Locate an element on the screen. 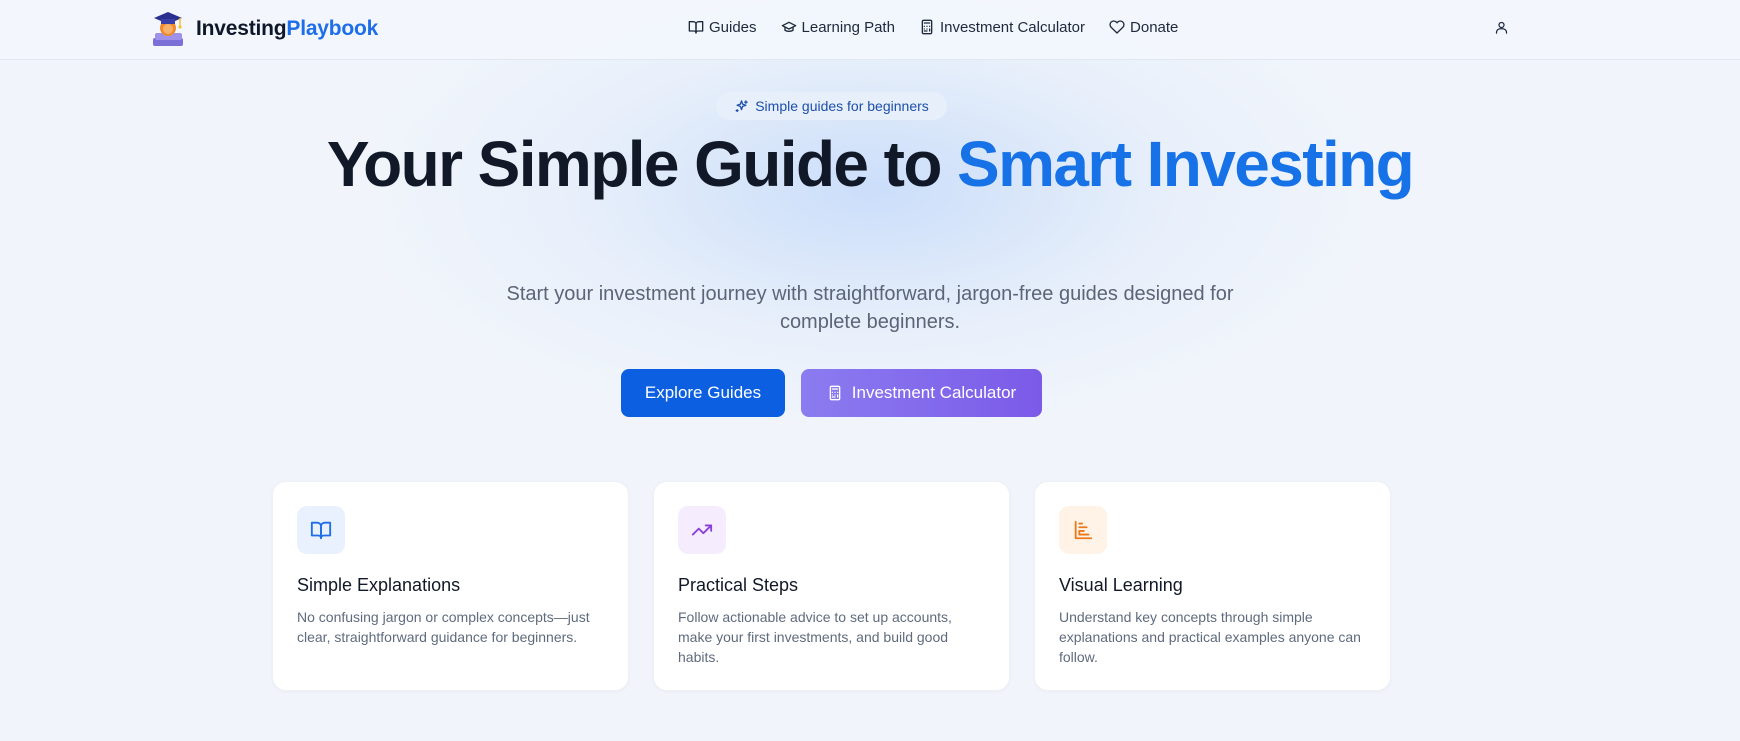 The image size is (1740, 741). graduation-cap-logo-icon is located at coordinates (168, 29).